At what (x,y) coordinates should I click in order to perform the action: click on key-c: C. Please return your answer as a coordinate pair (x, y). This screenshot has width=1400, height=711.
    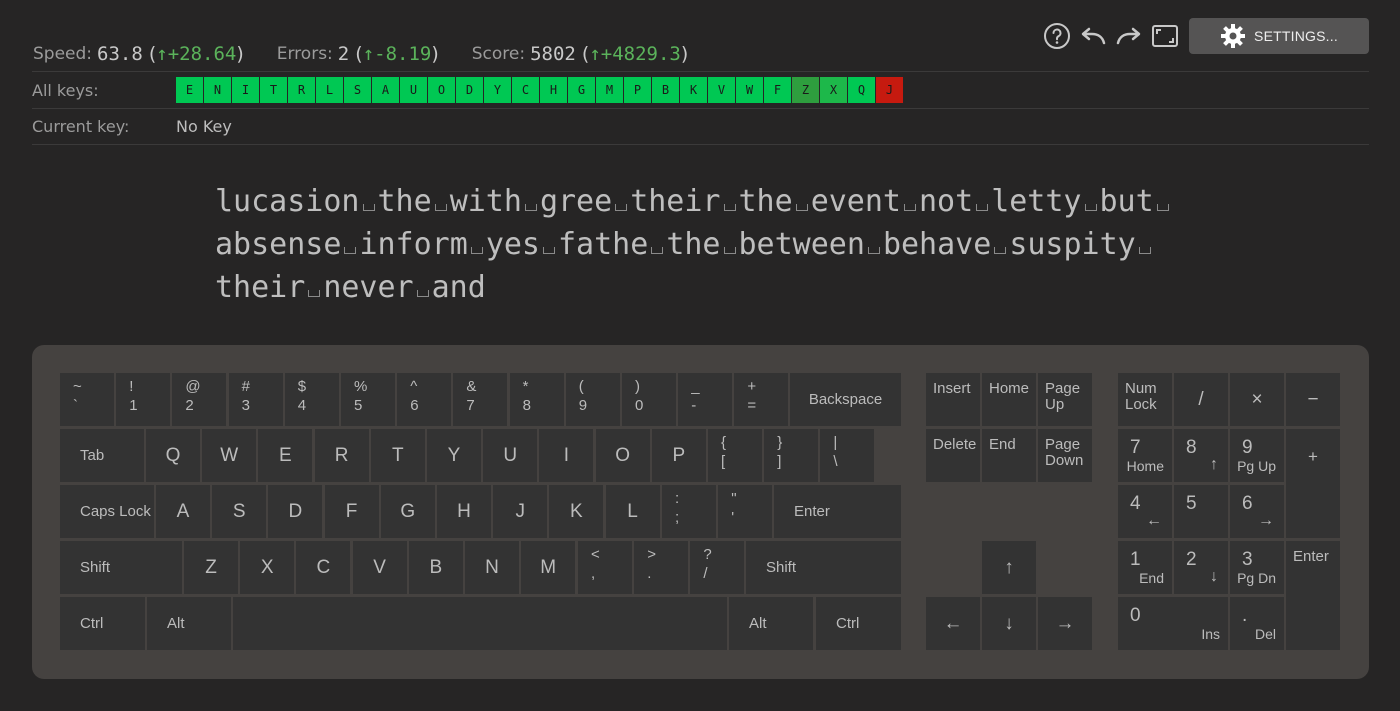
    Looking at the image, I should click on (323, 567).